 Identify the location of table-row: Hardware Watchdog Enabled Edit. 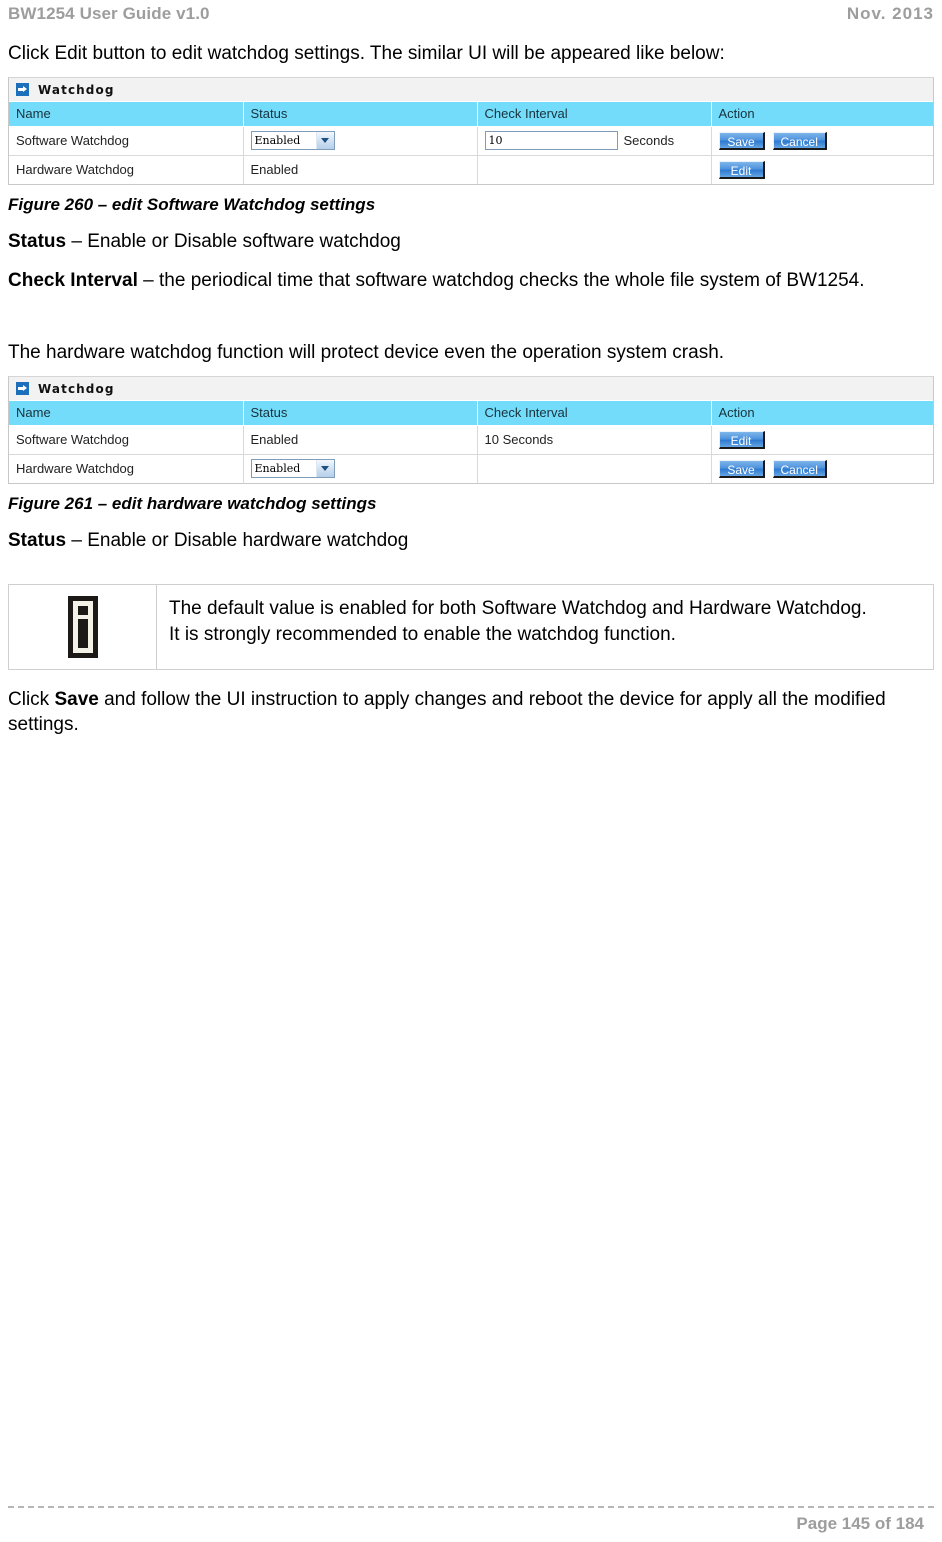
(471, 169).